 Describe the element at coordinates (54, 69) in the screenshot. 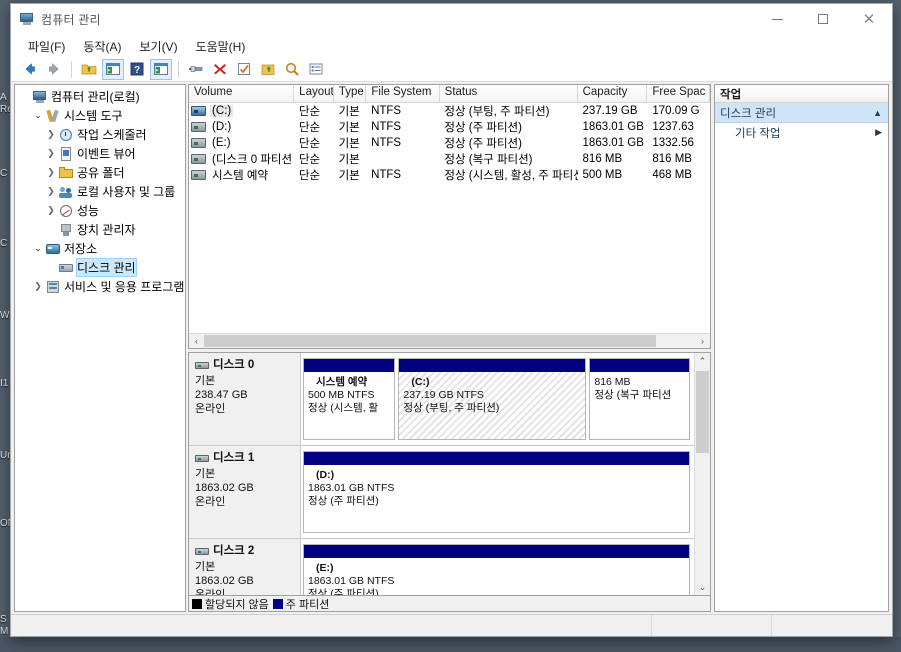

I see `forward-arrow-icon` at that location.